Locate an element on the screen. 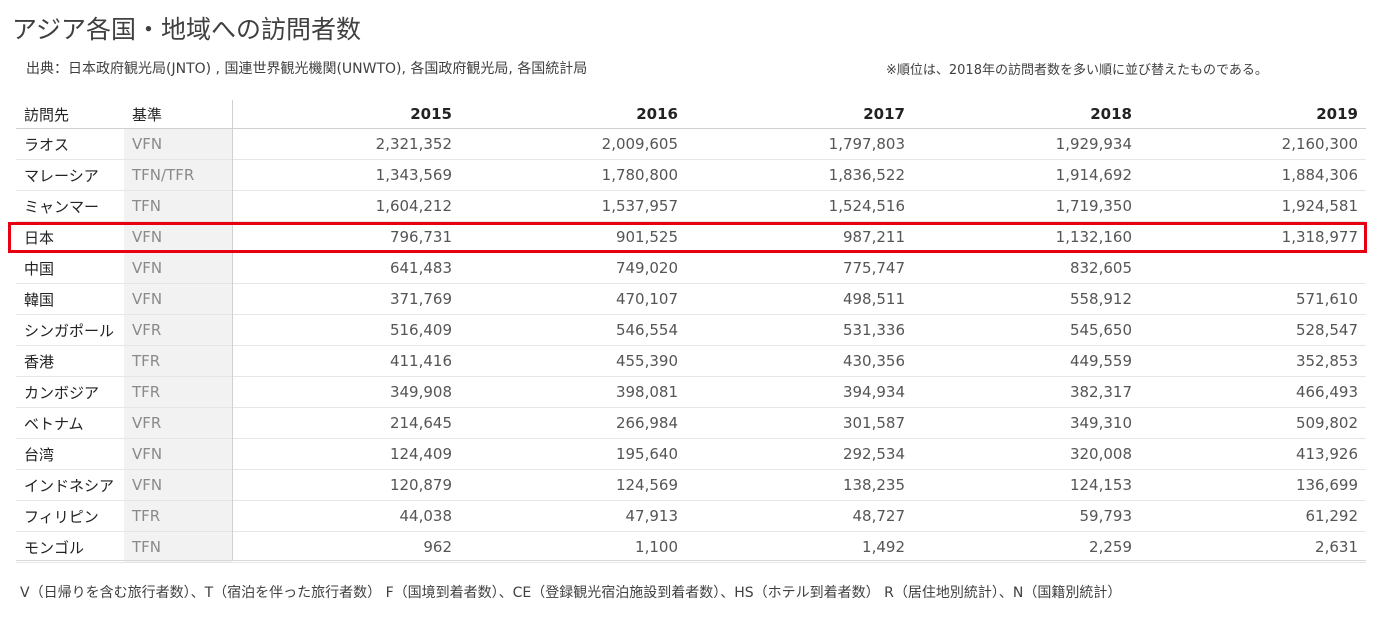  value-cell: 2,259 is located at coordinates (1110, 547).